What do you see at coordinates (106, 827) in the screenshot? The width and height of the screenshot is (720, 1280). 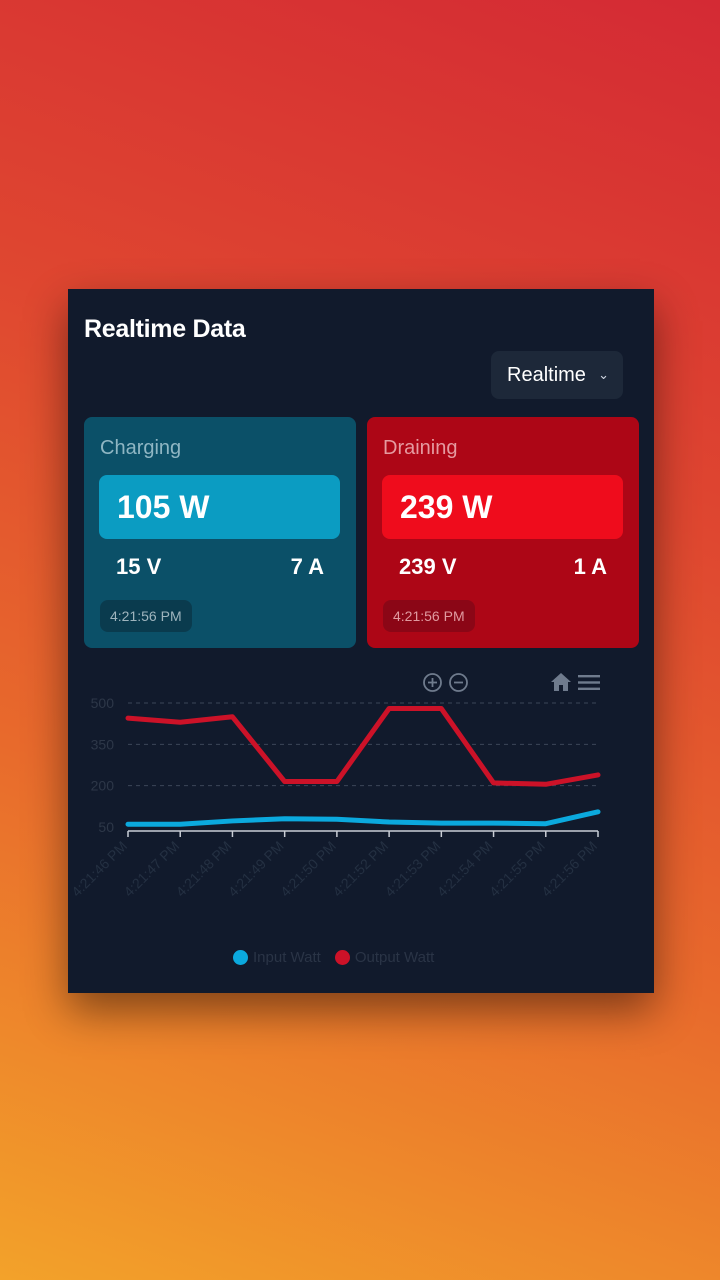 I see `y-tick-label: 50` at bounding box center [106, 827].